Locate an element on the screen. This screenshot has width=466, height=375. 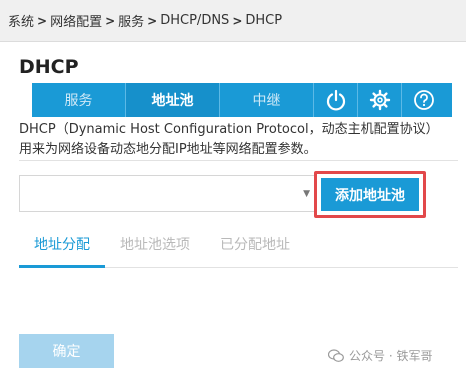
watermark-text: 公众号 · 铁军哥 is located at coordinates (391, 356).